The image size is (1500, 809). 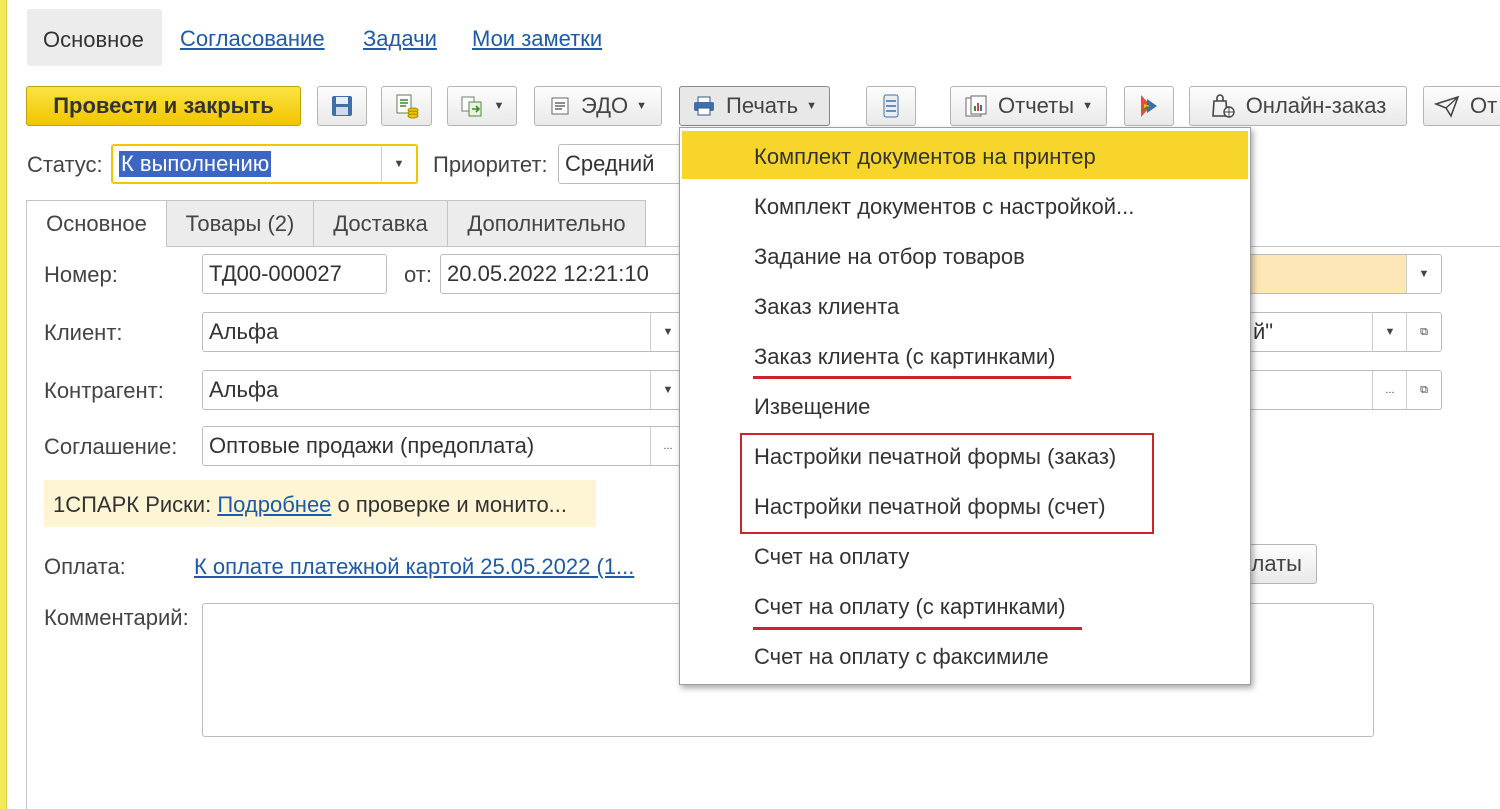 I want to click on nav-tab-notes: Мои заметки, so click(x=537, y=39).